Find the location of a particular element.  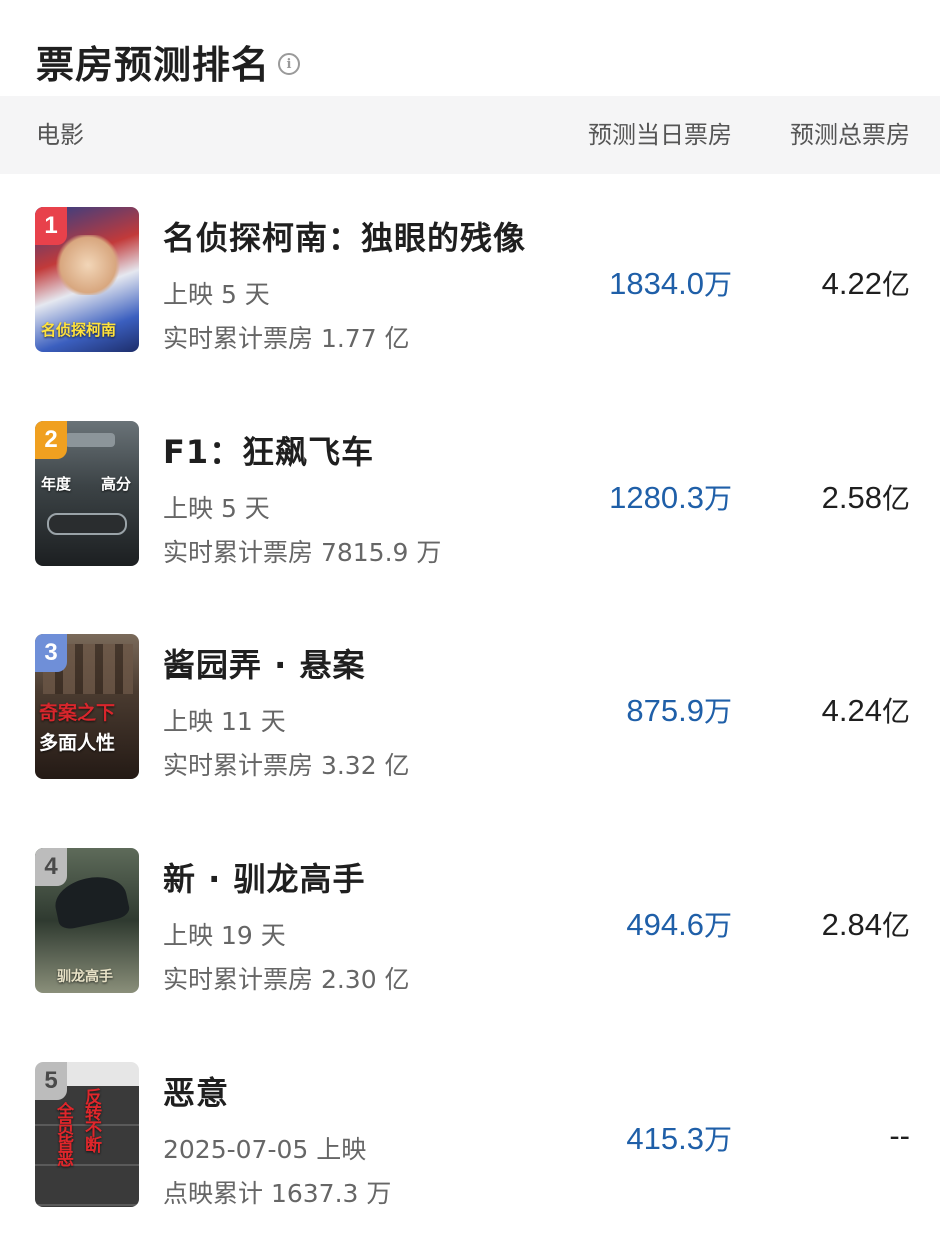

daily-forecast: 1834.0万 is located at coordinates (670, 283).